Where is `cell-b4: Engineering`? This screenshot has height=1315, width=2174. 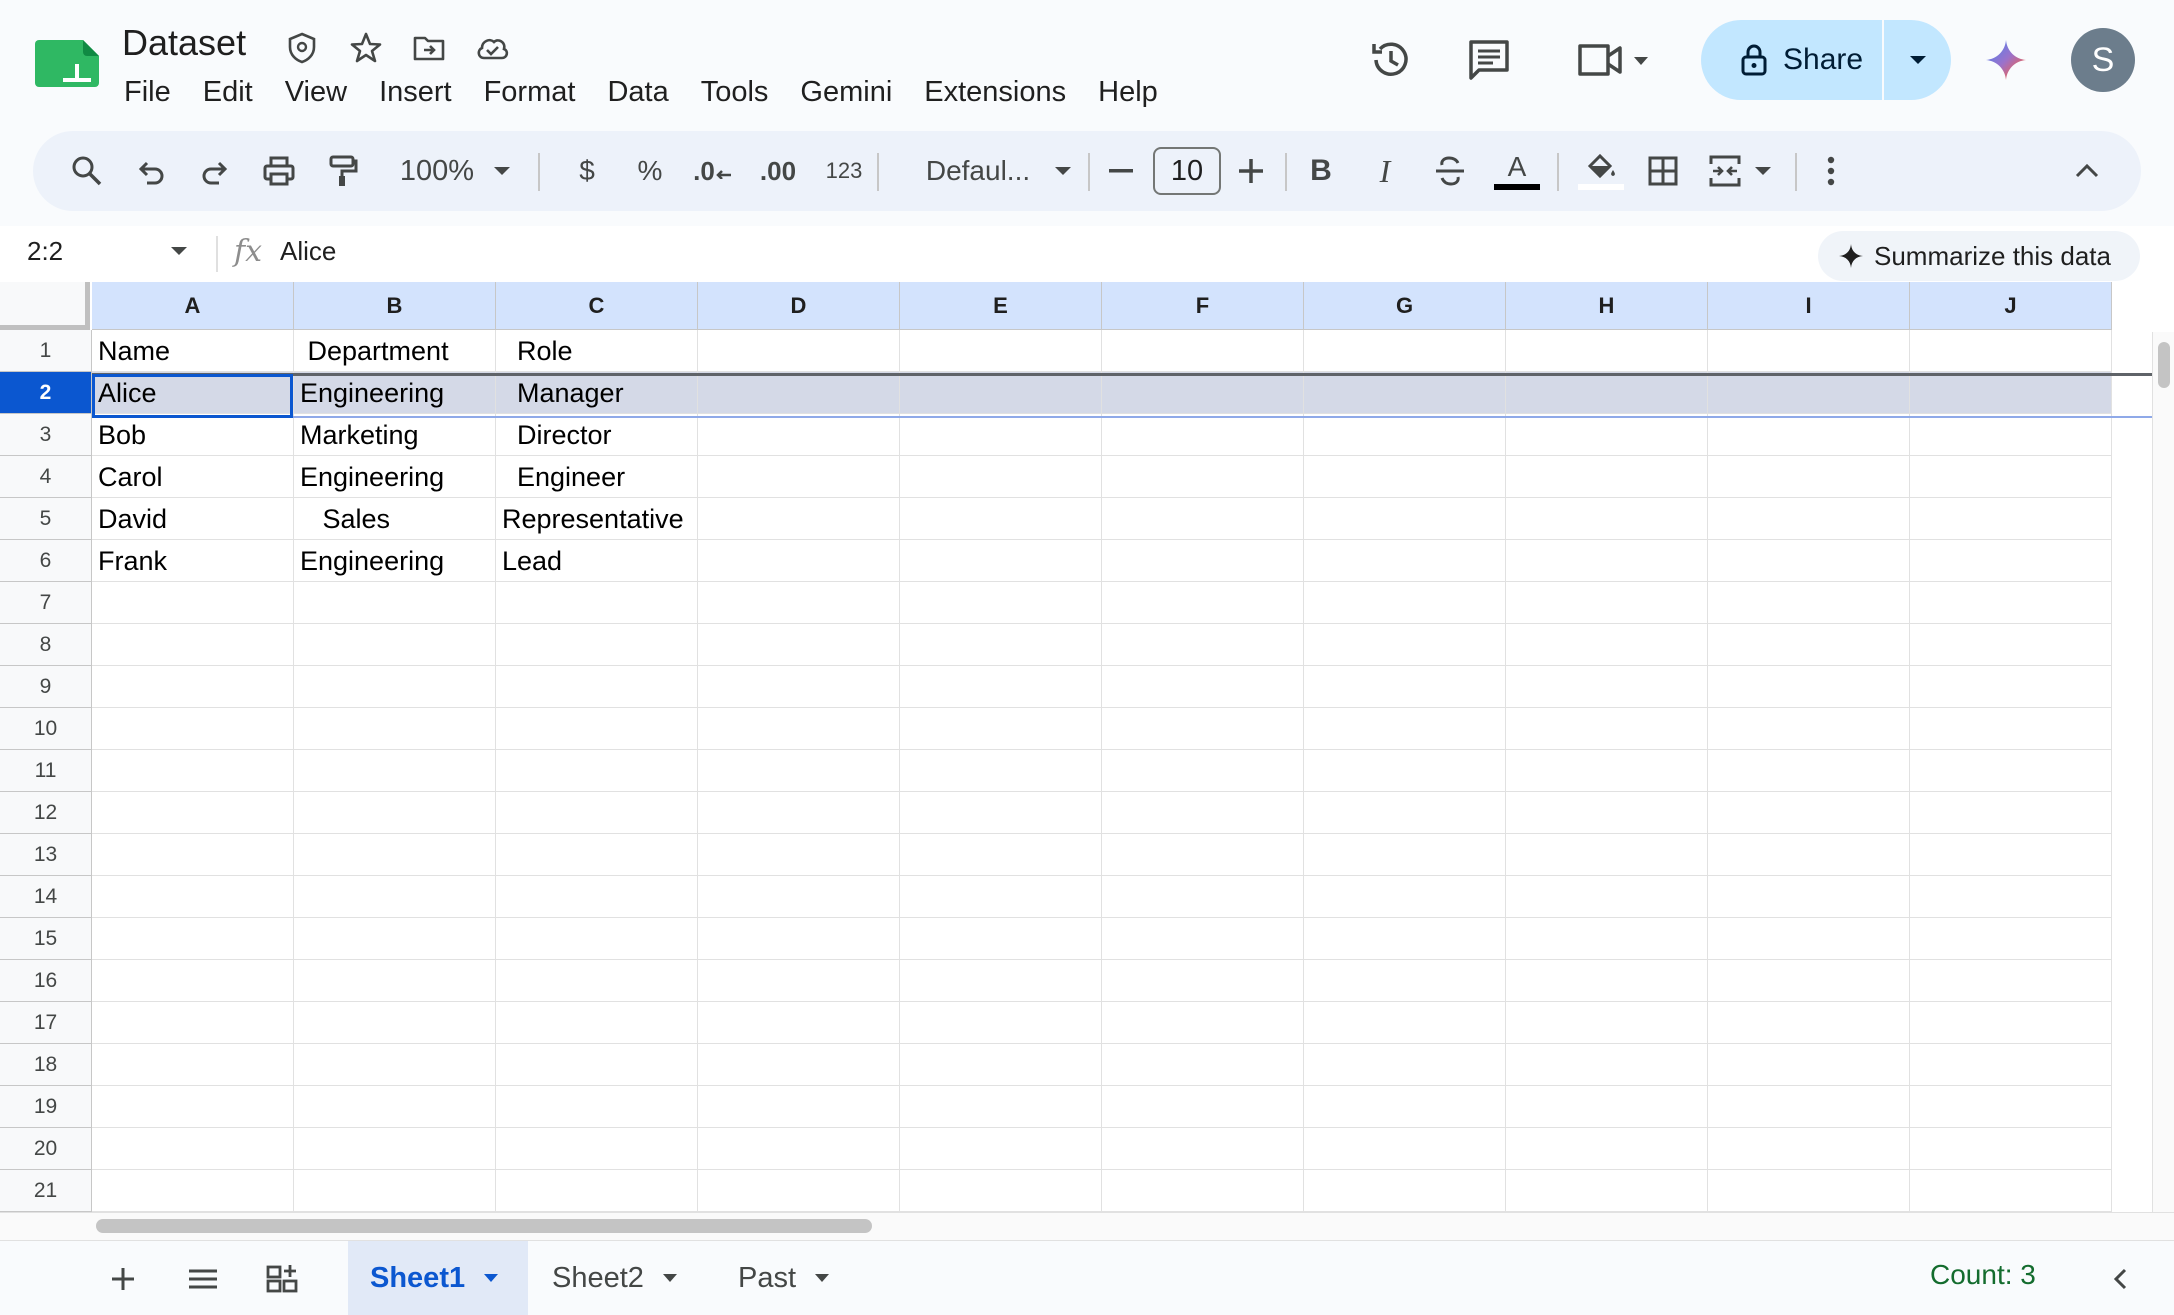 cell-b4: Engineering is located at coordinates (395, 477).